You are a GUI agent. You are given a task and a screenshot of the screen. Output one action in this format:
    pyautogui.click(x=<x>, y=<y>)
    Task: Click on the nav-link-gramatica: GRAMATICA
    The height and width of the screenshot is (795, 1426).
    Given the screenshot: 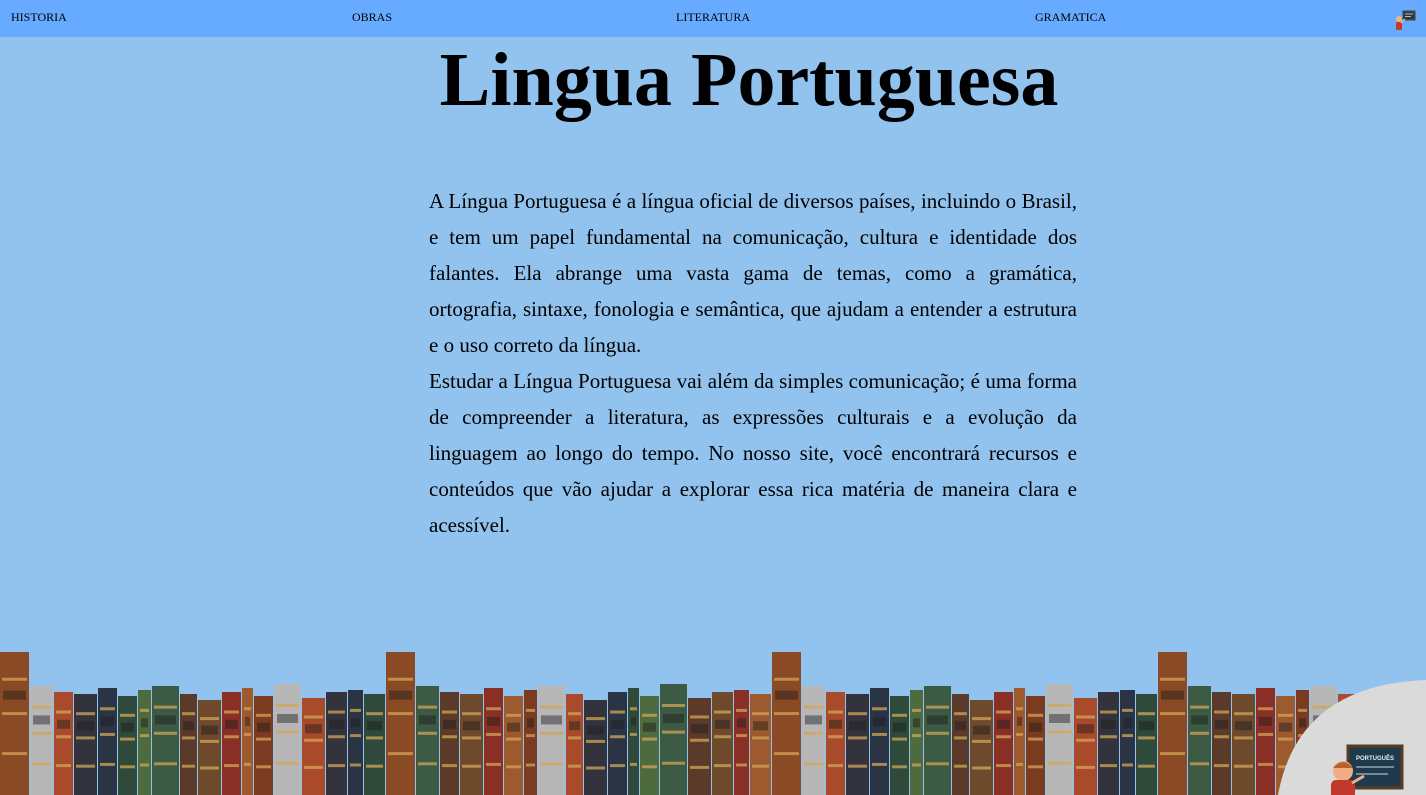 What is the action you would take?
    pyautogui.click(x=1070, y=17)
    